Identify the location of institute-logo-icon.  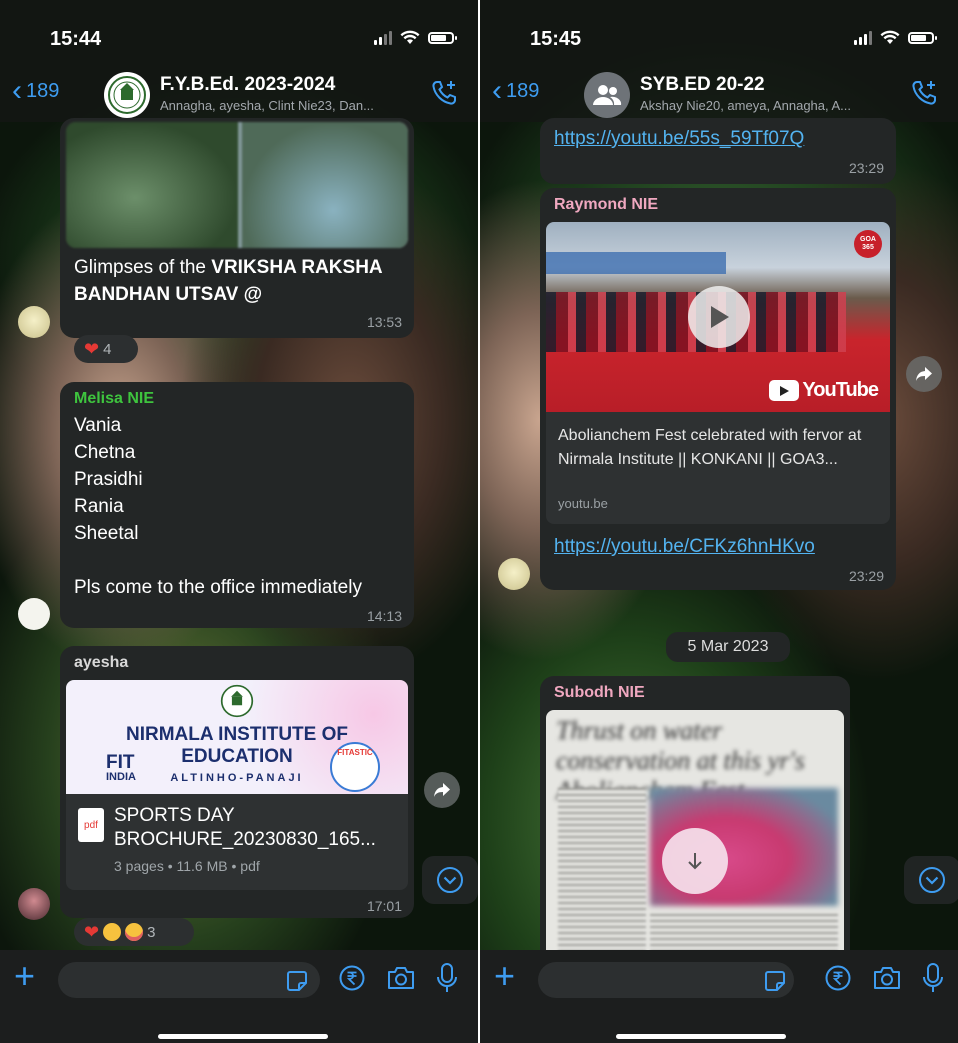
(127, 95).